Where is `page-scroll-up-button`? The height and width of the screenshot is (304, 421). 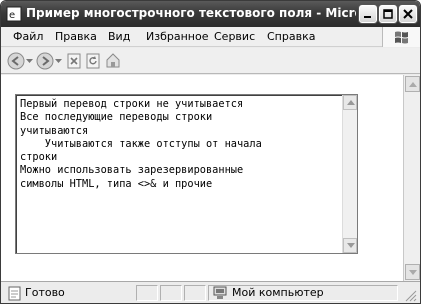 page-scroll-up-button is located at coordinates (412, 84).